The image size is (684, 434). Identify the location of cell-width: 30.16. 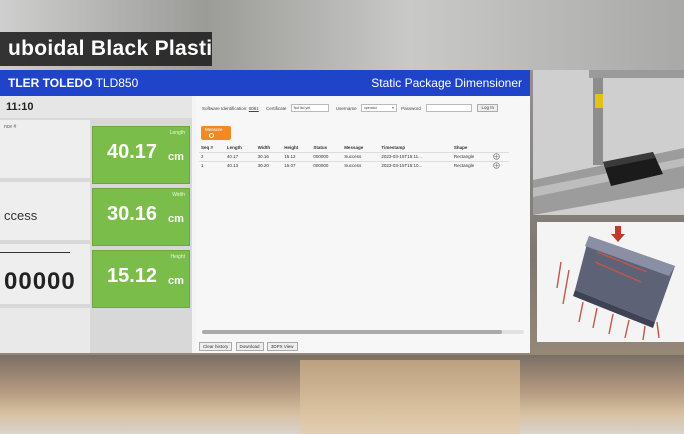
(269, 156).